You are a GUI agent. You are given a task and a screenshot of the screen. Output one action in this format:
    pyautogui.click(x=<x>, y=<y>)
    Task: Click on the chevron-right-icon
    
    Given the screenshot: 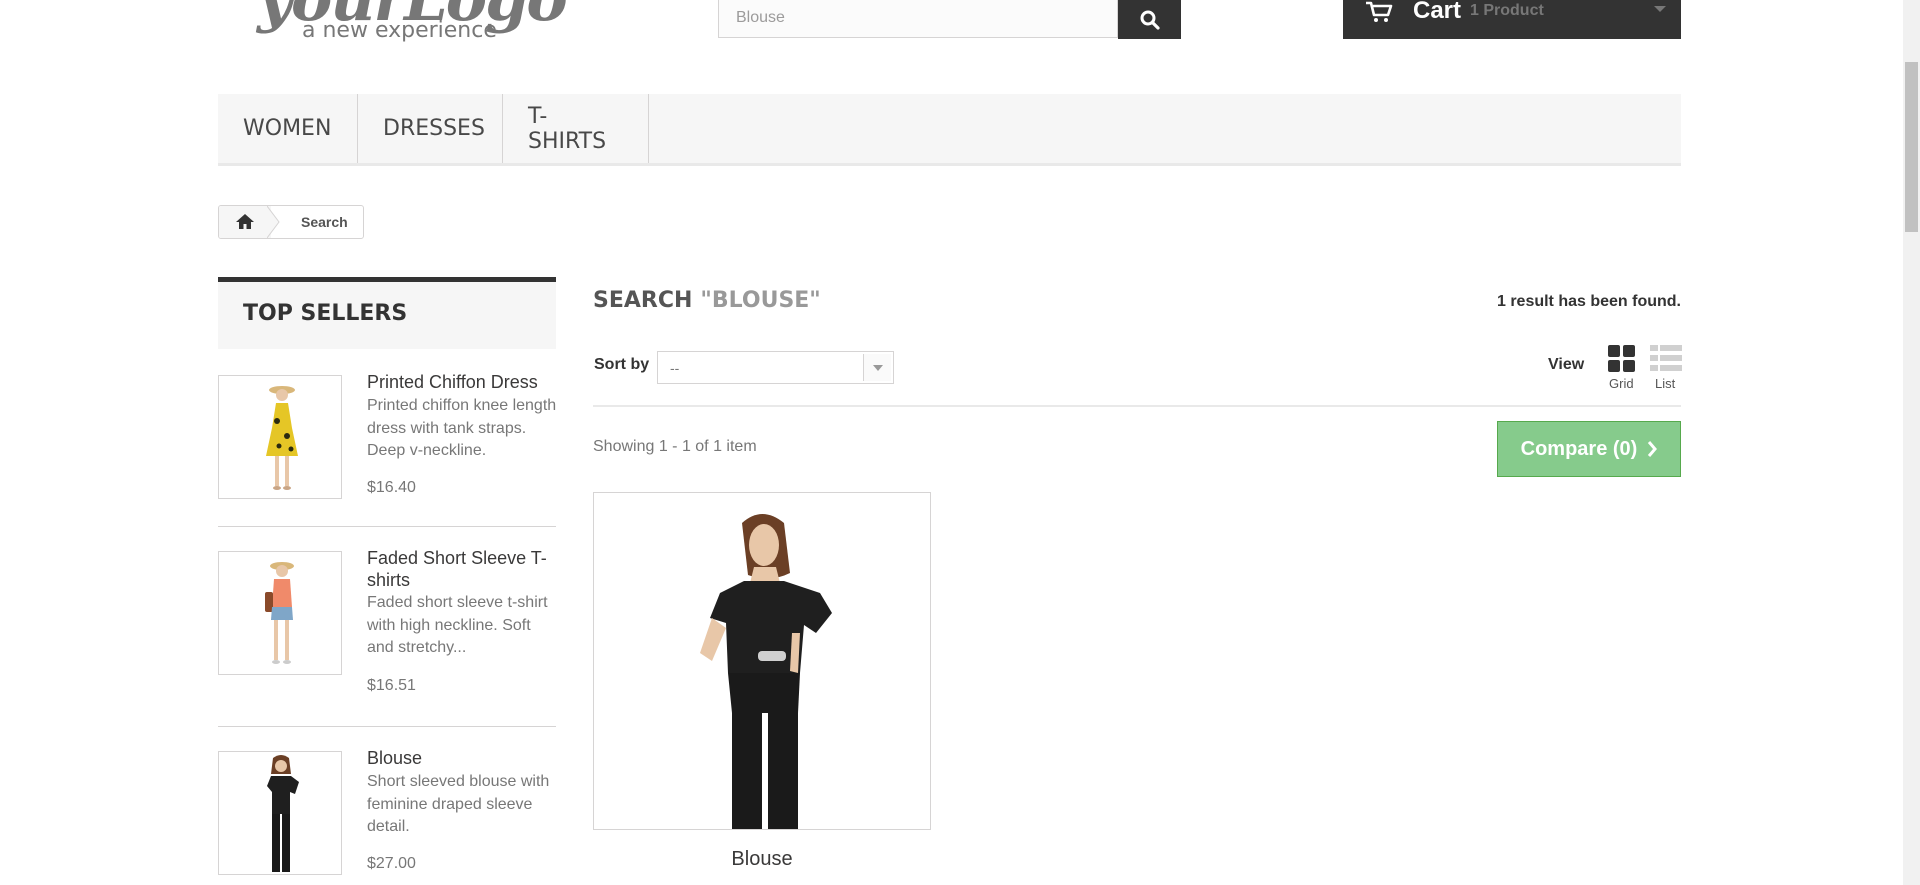 What is the action you would take?
    pyautogui.click(x=1653, y=449)
    